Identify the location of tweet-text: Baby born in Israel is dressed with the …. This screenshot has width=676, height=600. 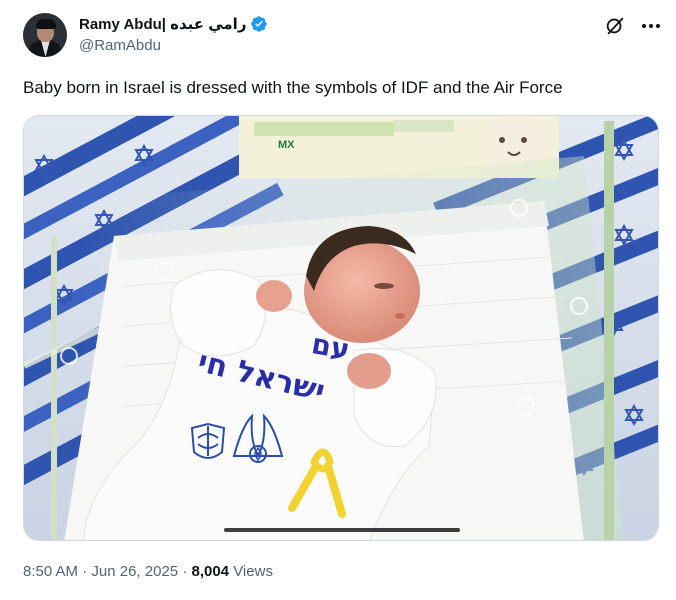
(293, 87).